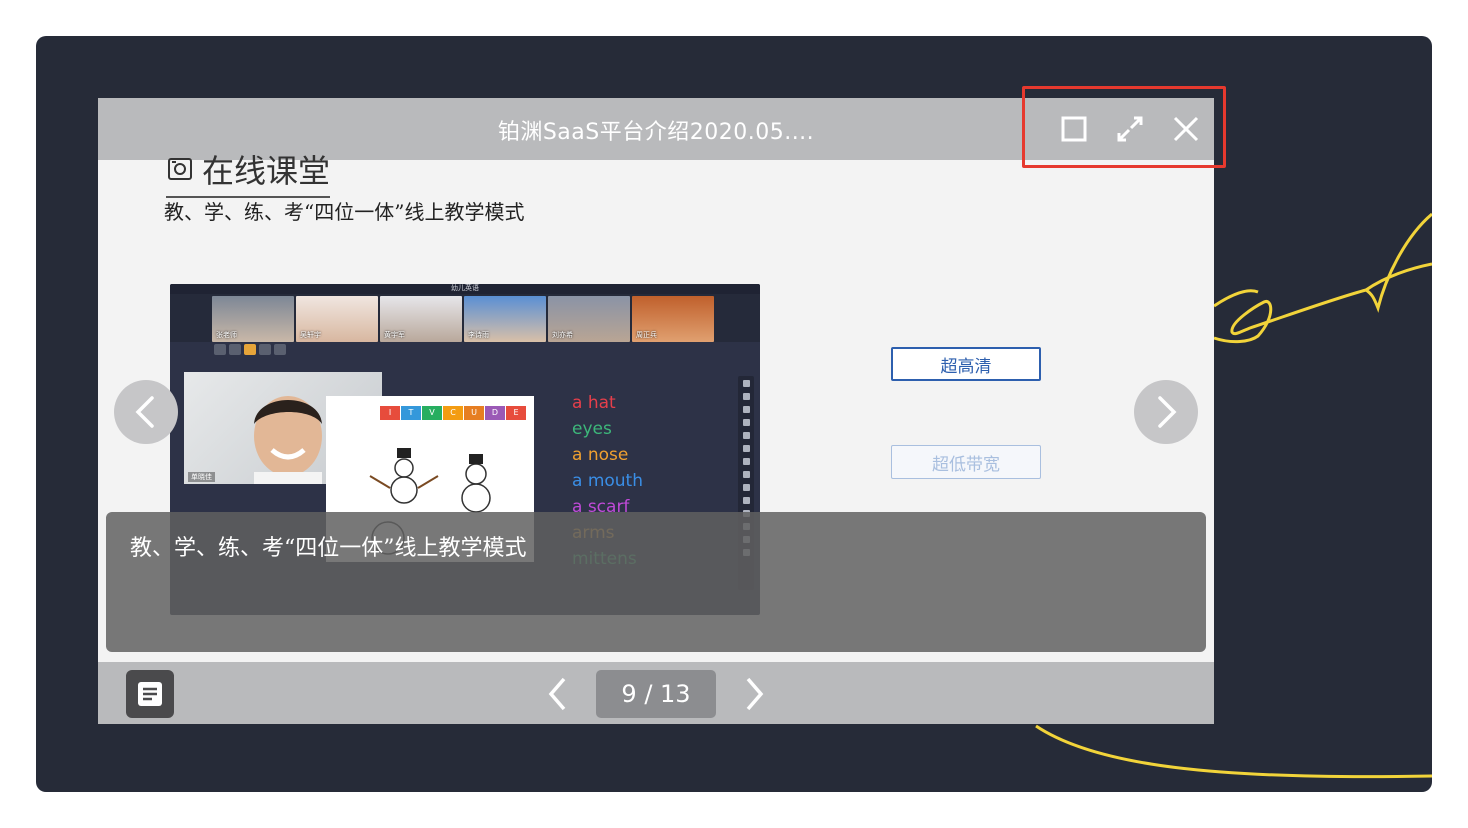  I want to click on video-label: 周正兵, so click(646, 335).